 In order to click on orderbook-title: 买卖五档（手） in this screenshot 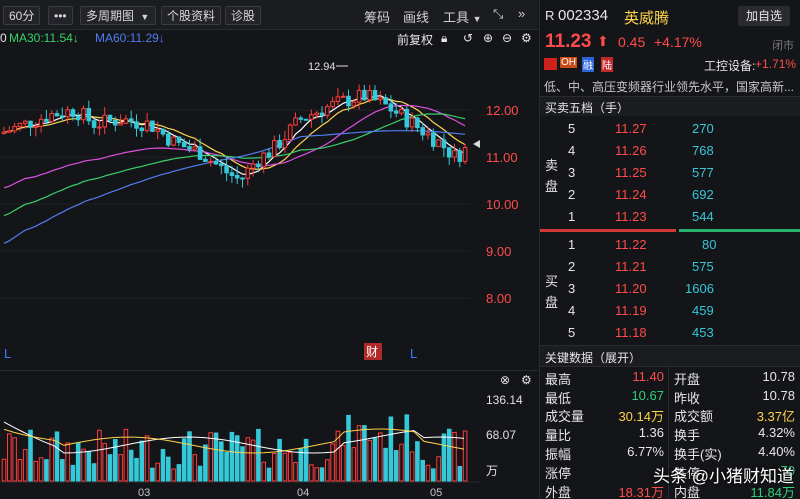, I will do `click(587, 108)`.